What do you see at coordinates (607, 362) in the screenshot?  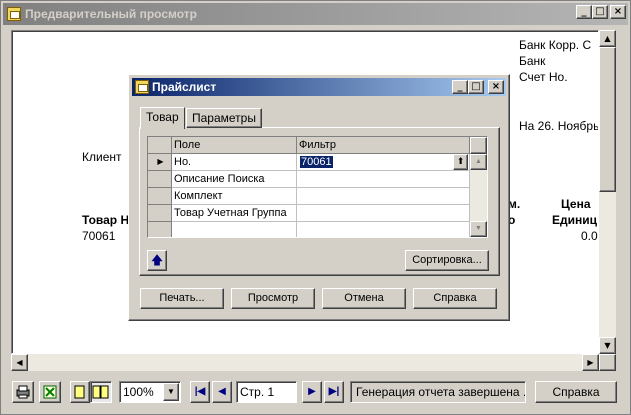 I see `scrollbar-corner` at bounding box center [607, 362].